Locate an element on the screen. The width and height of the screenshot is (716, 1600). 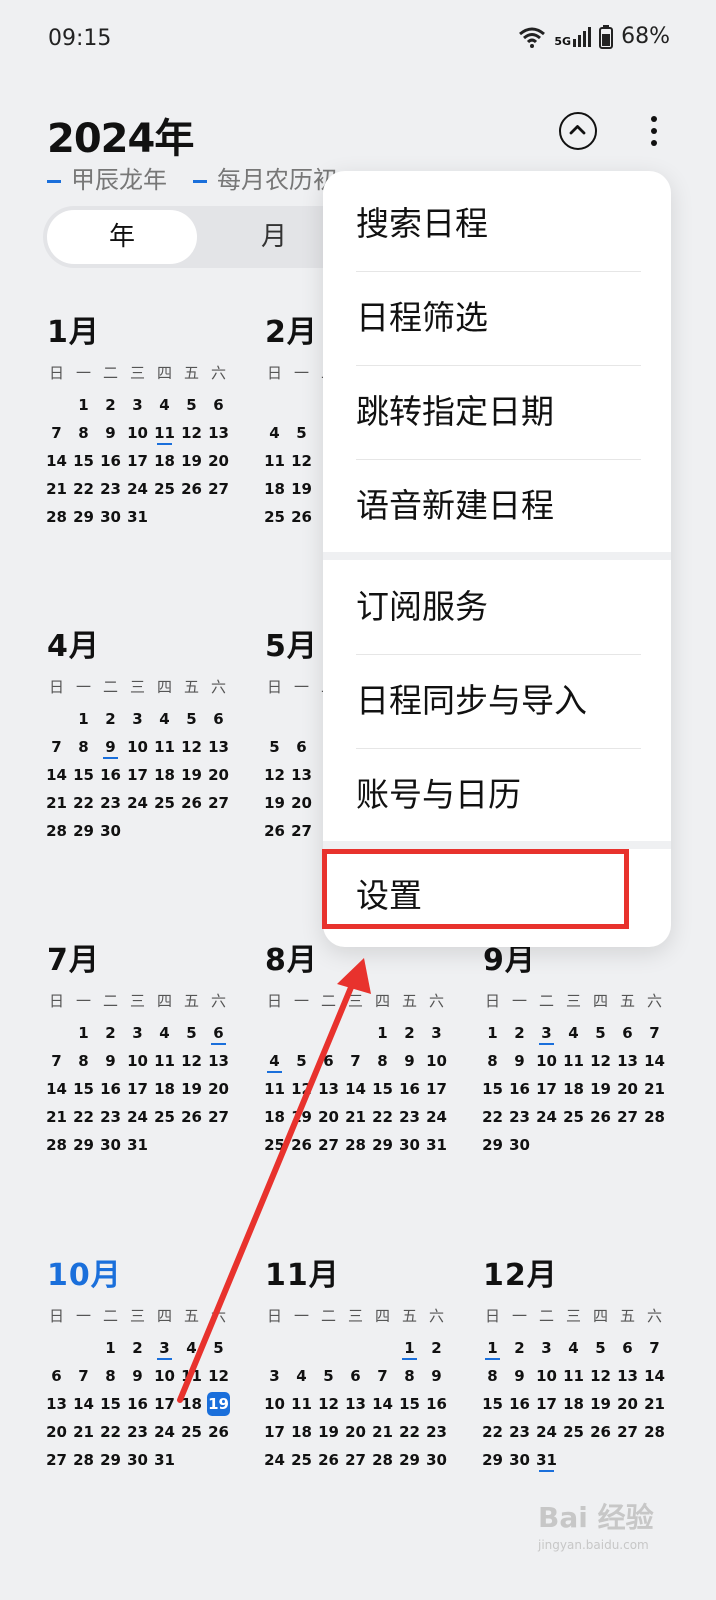
watermark-text: Bai 经验 is located at coordinates (596, 1517).